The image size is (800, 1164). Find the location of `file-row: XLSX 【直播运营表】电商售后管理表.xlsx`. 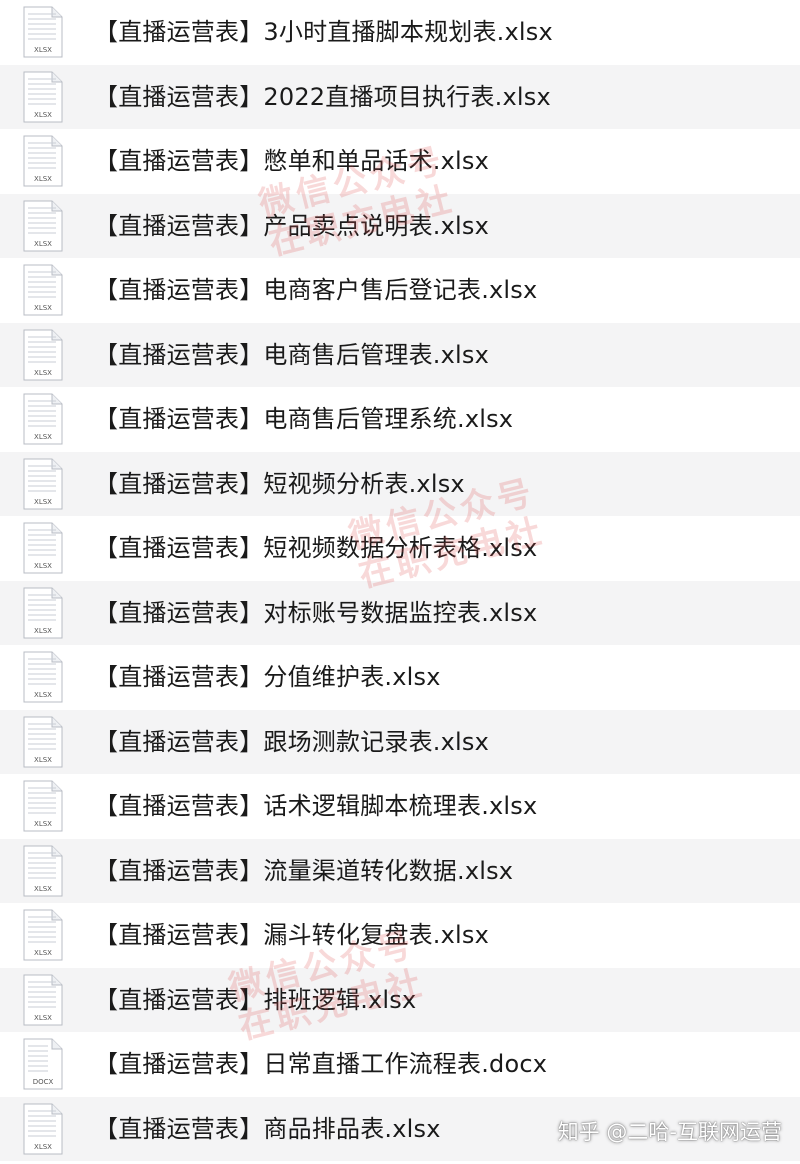

file-row: XLSX 【直播运营表】电商售后管理表.xlsx is located at coordinates (400, 354).